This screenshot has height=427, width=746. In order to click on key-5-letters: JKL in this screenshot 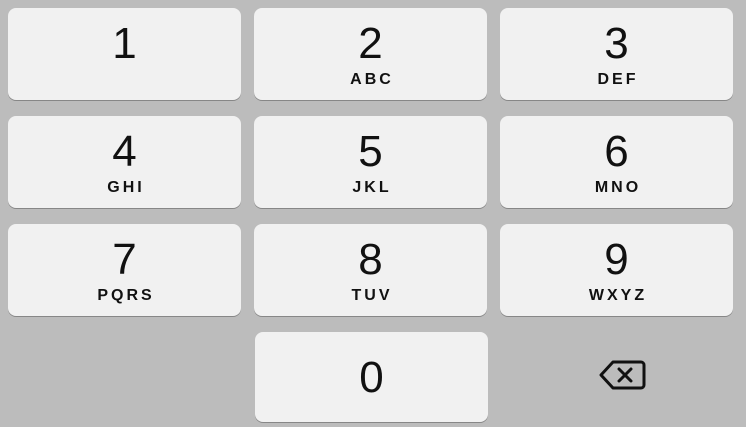, I will do `click(372, 187)`.